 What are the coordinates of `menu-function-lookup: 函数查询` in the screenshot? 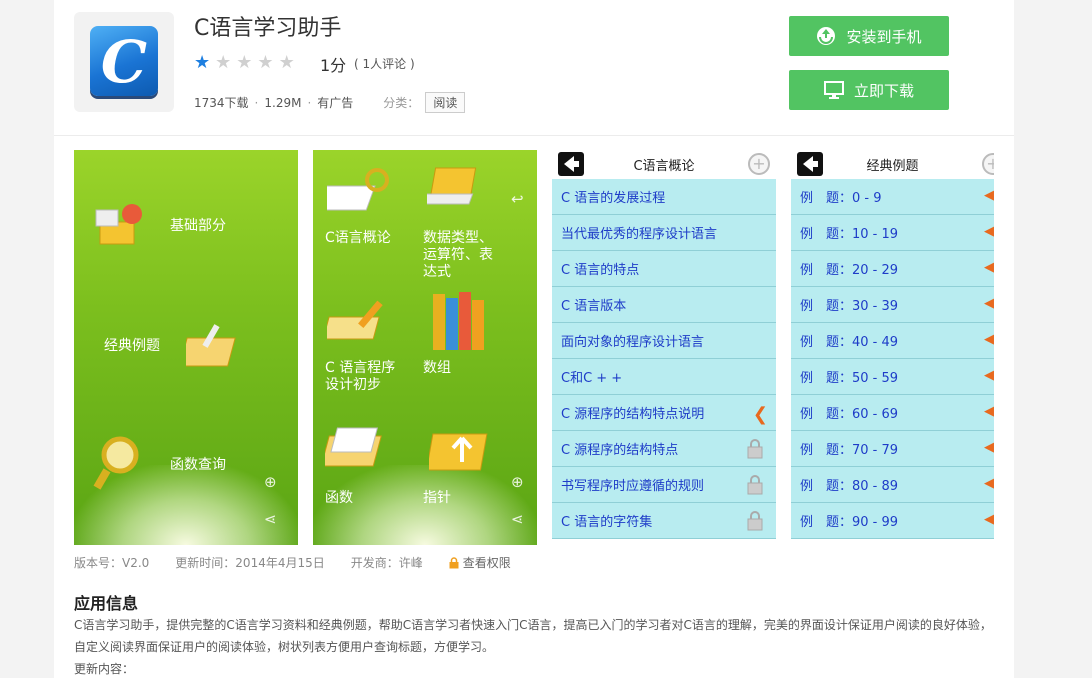 It's located at (198, 465).